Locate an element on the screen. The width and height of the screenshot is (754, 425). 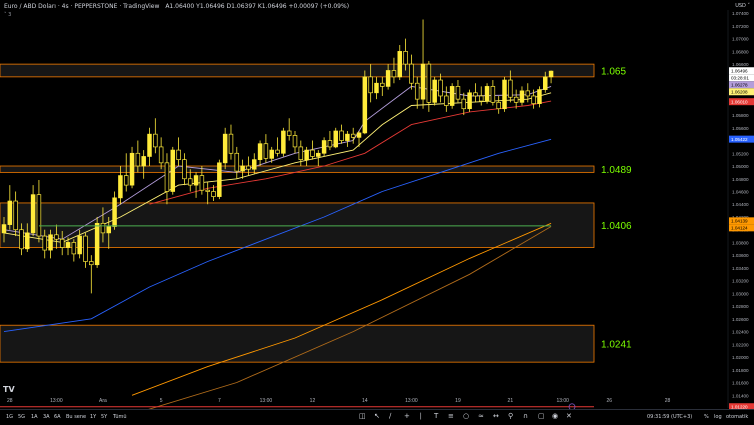
time-label-7: 14 is located at coordinates (365, 401).